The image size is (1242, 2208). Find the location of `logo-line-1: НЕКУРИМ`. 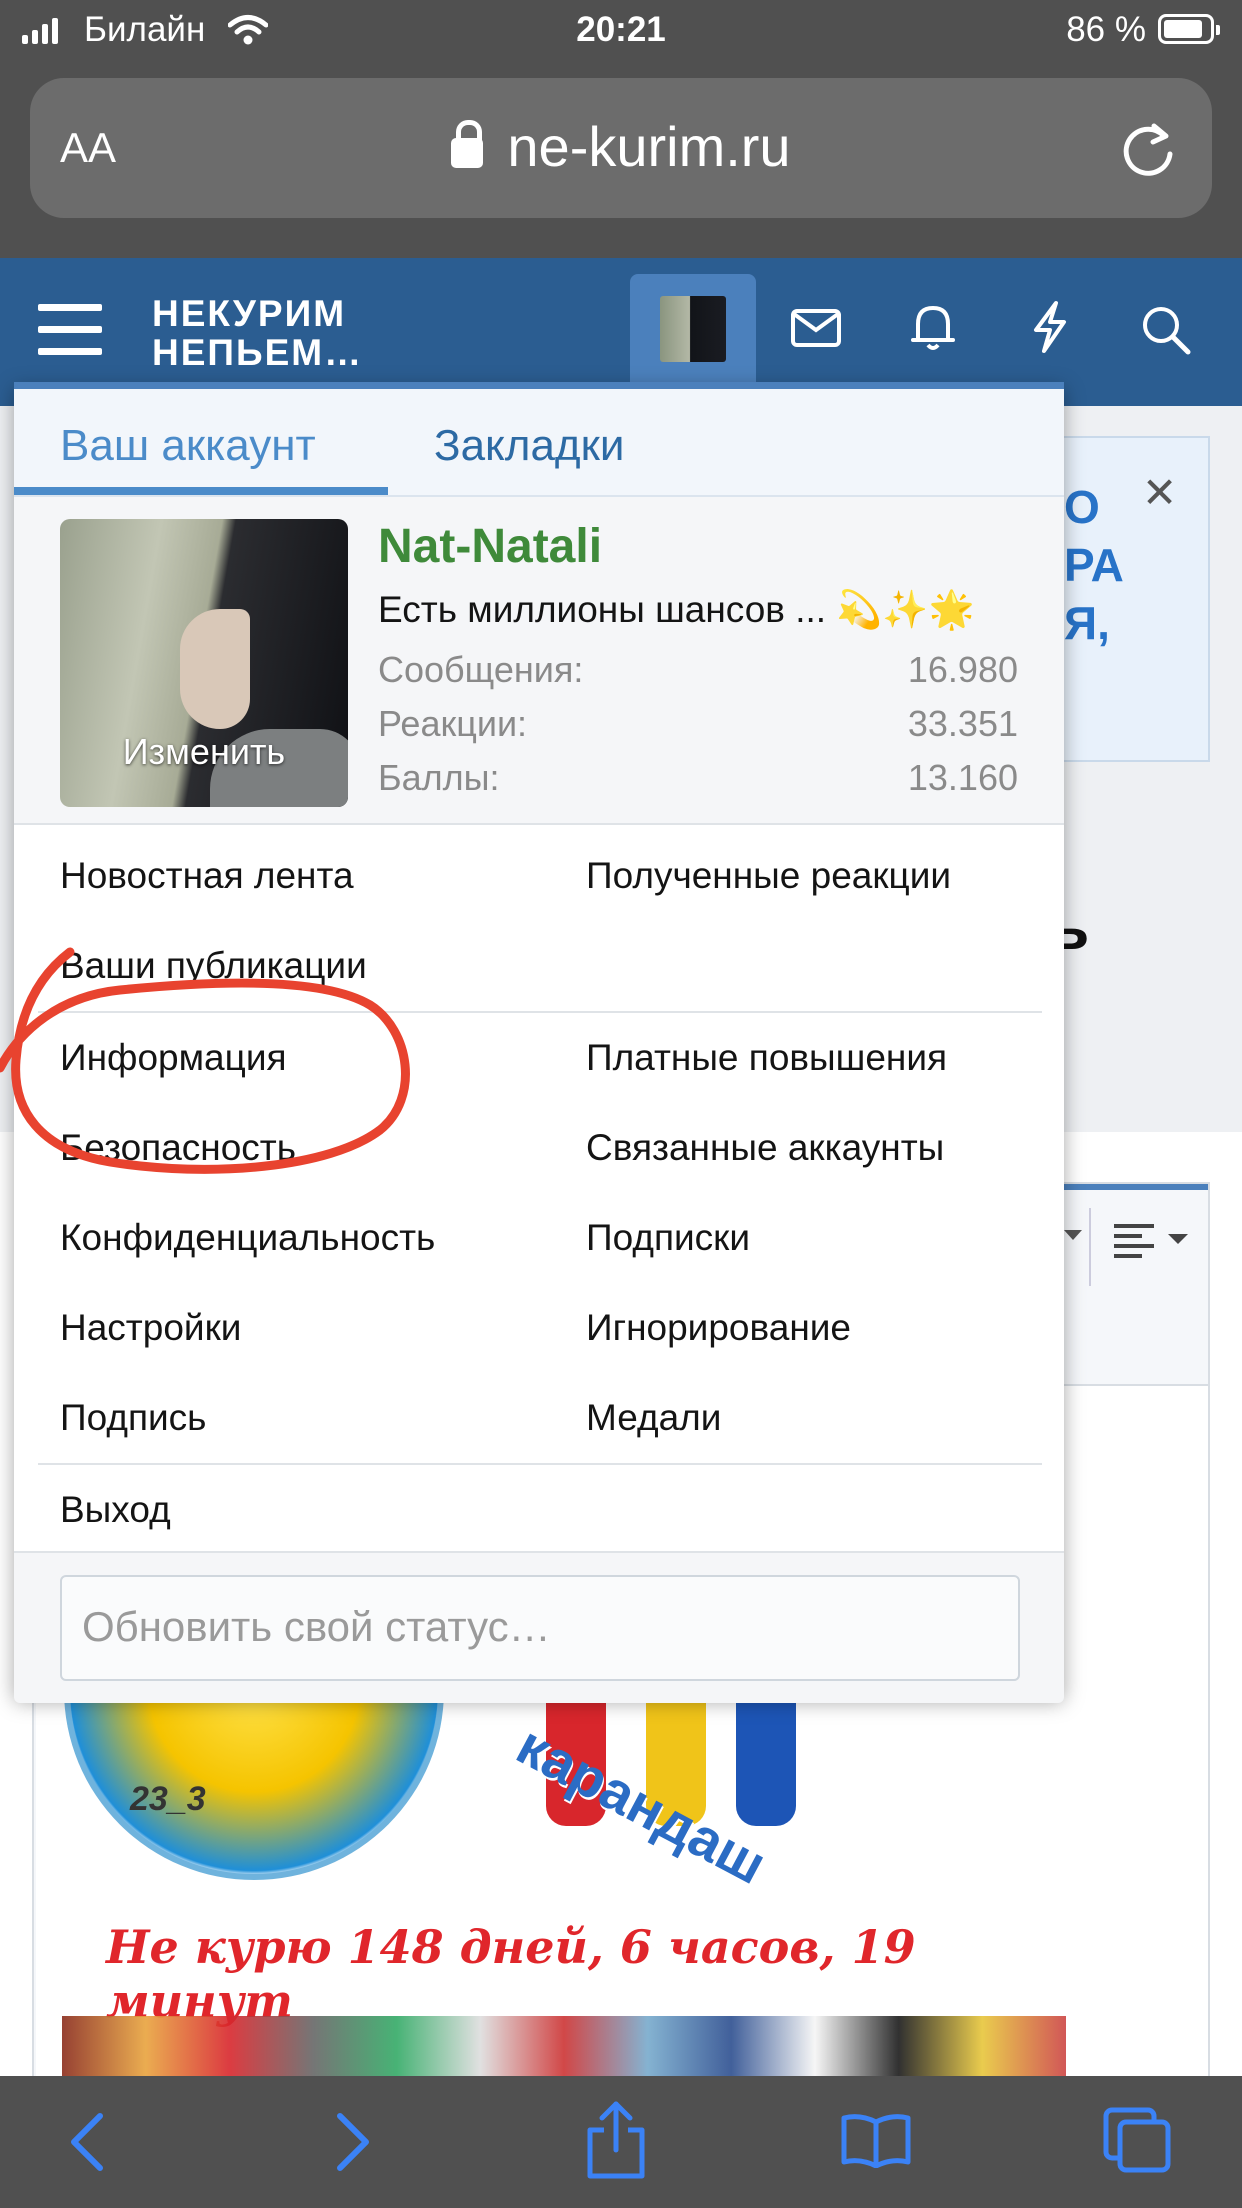

logo-line-1: НЕКУРИМ is located at coordinates (249, 313).